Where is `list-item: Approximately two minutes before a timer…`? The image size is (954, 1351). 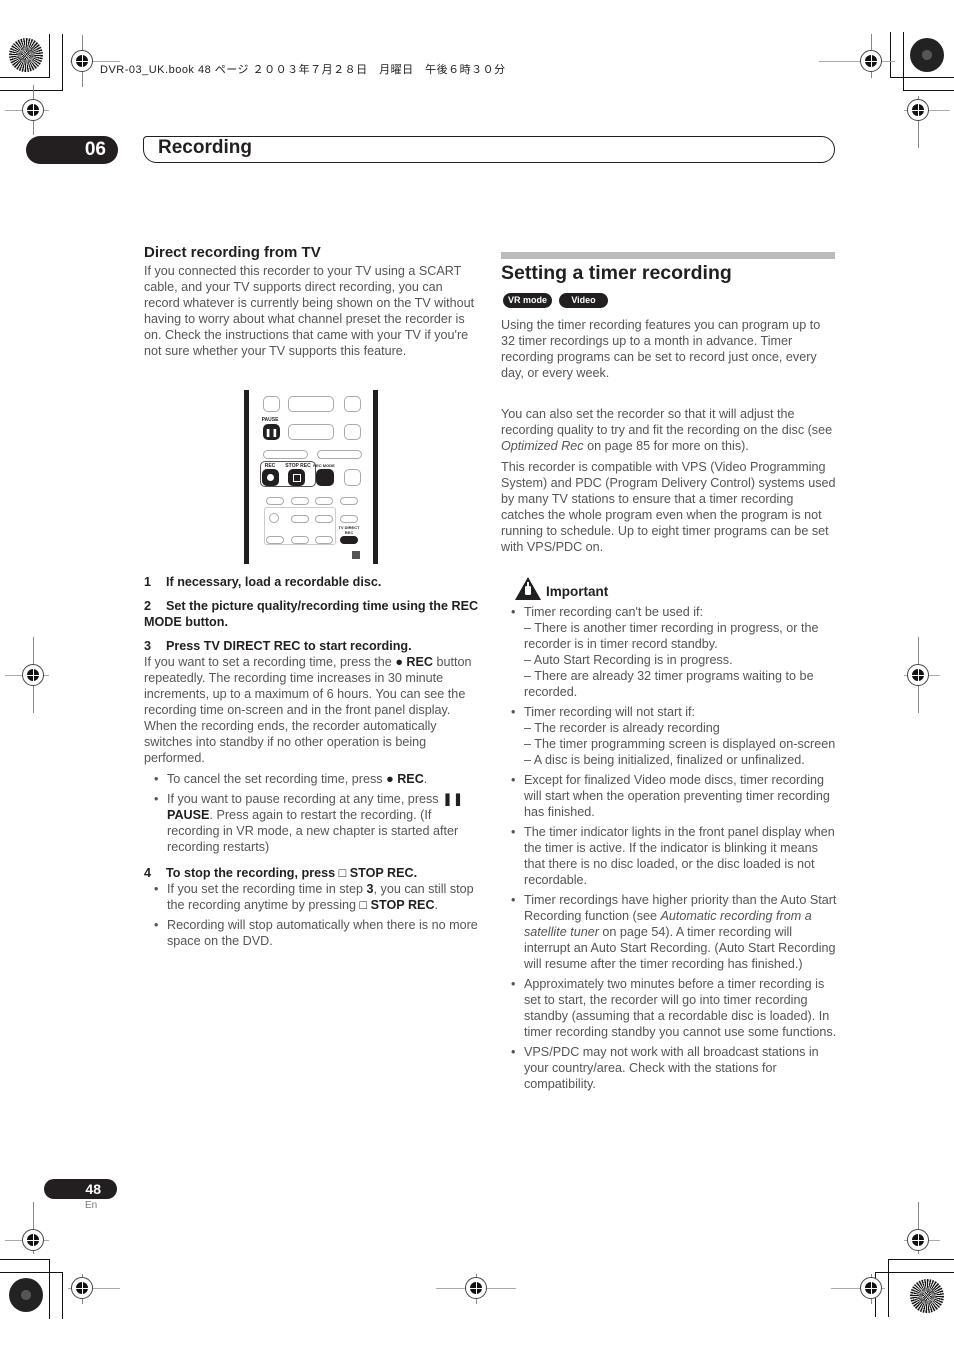
list-item: Approximately two minutes before a timer… is located at coordinates (669, 1008).